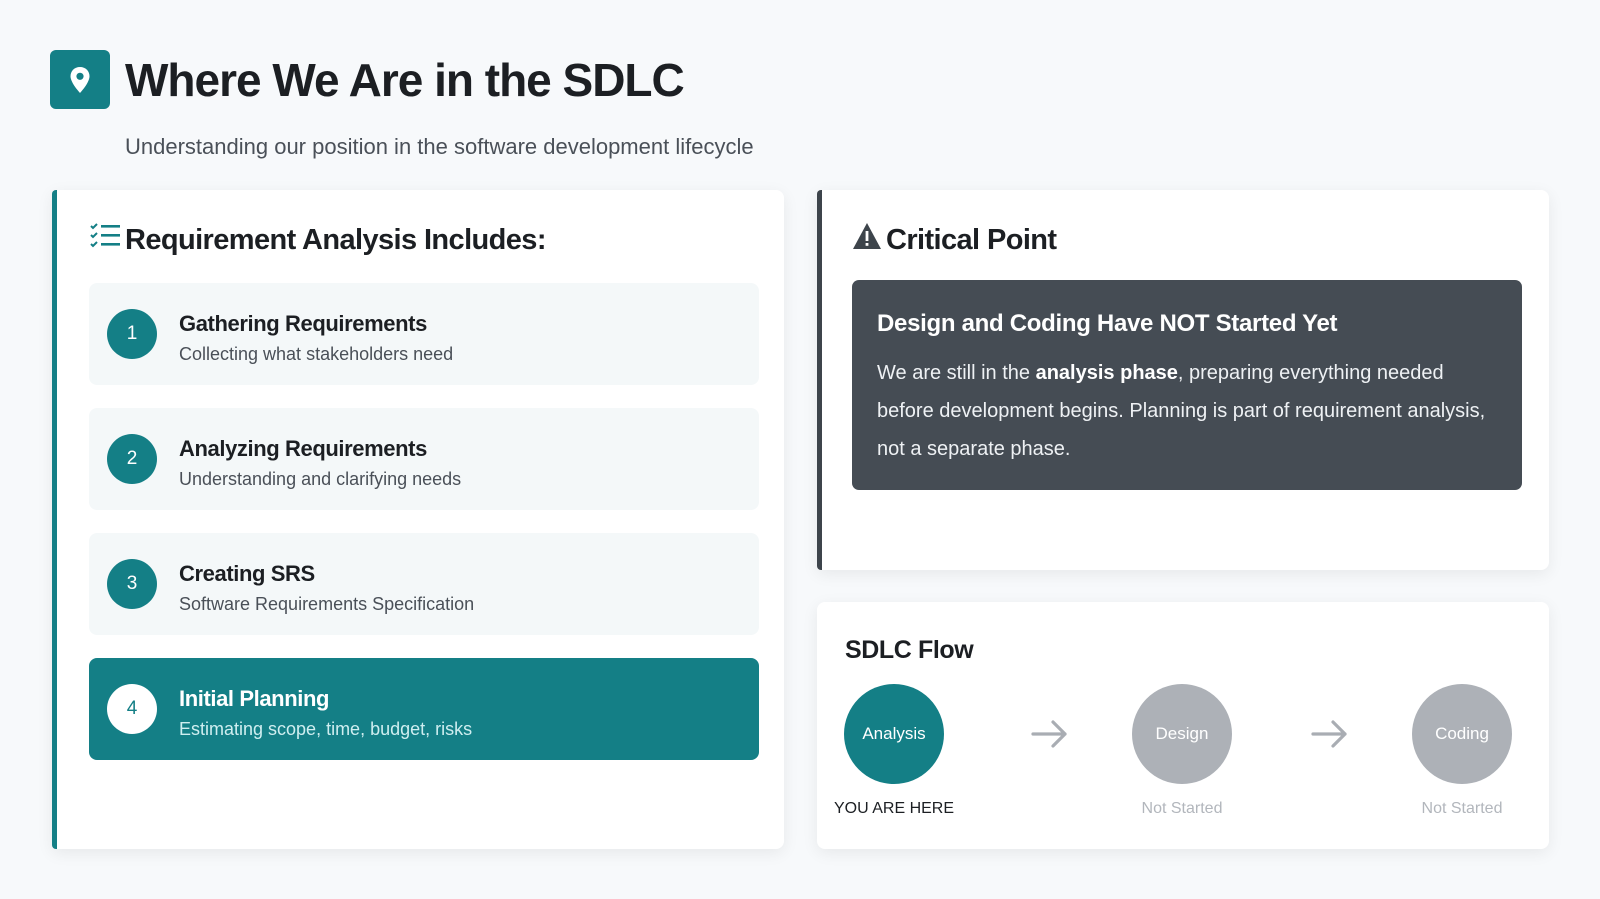 This screenshot has height=899, width=1600. What do you see at coordinates (956, 373) in the screenshot?
I see `critical-body-text: We are still in the` at bounding box center [956, 373].